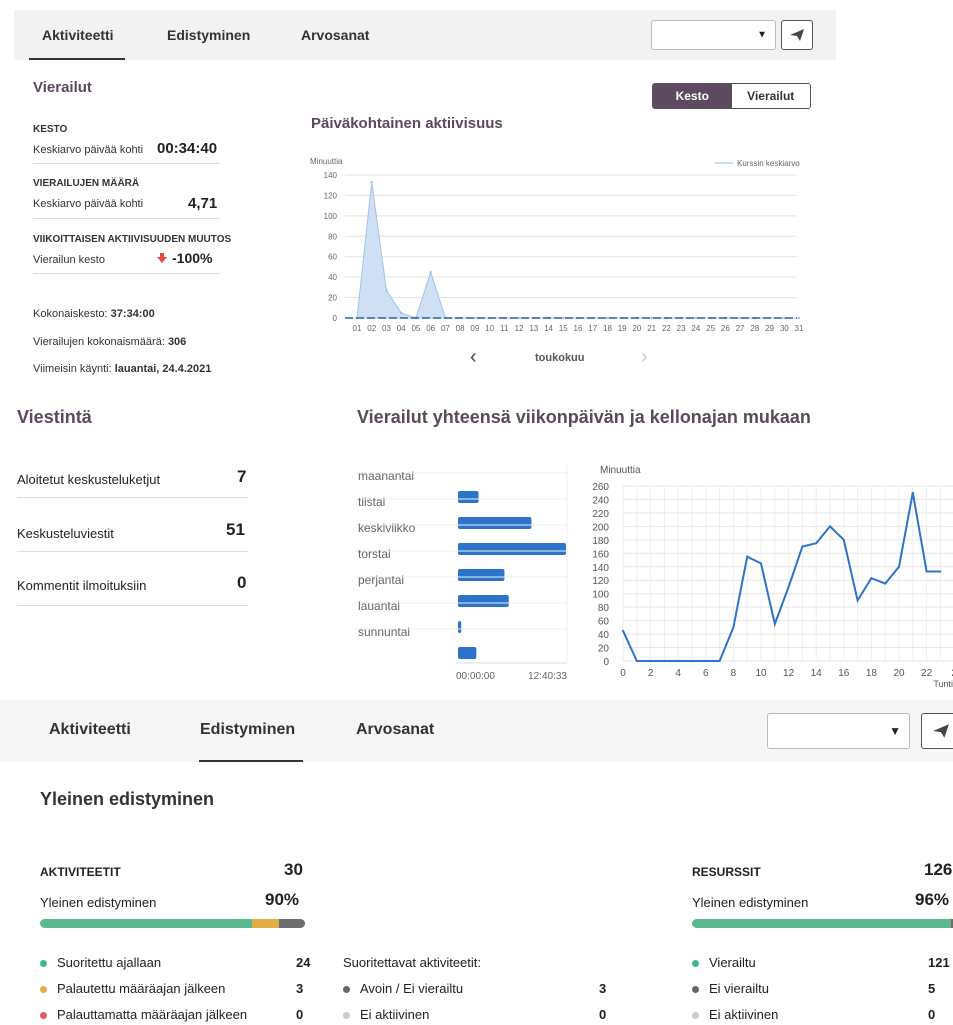 This screenshot has width=953, height=1025. Describe the element at coordinates (192, 258) in the screenshot. I see `change-value: -100%` at that location.